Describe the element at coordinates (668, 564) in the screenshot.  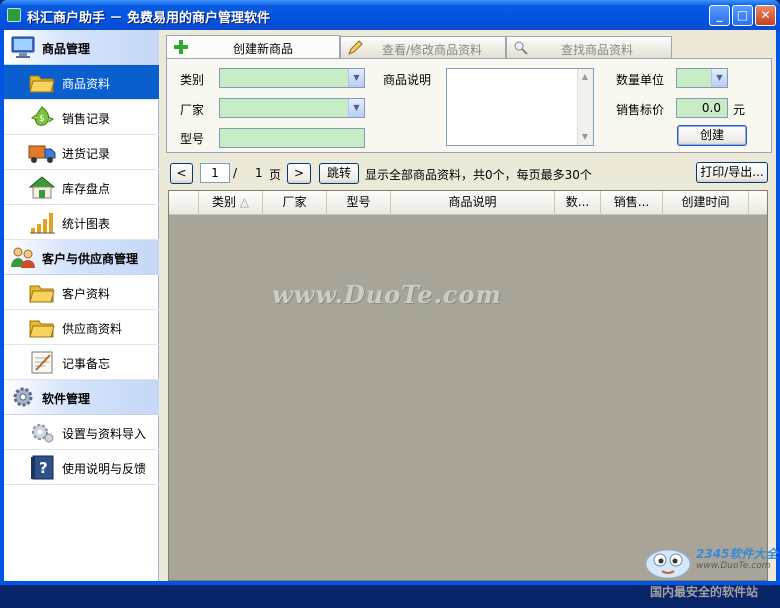
I see `mascot-logo-icon` at that location.